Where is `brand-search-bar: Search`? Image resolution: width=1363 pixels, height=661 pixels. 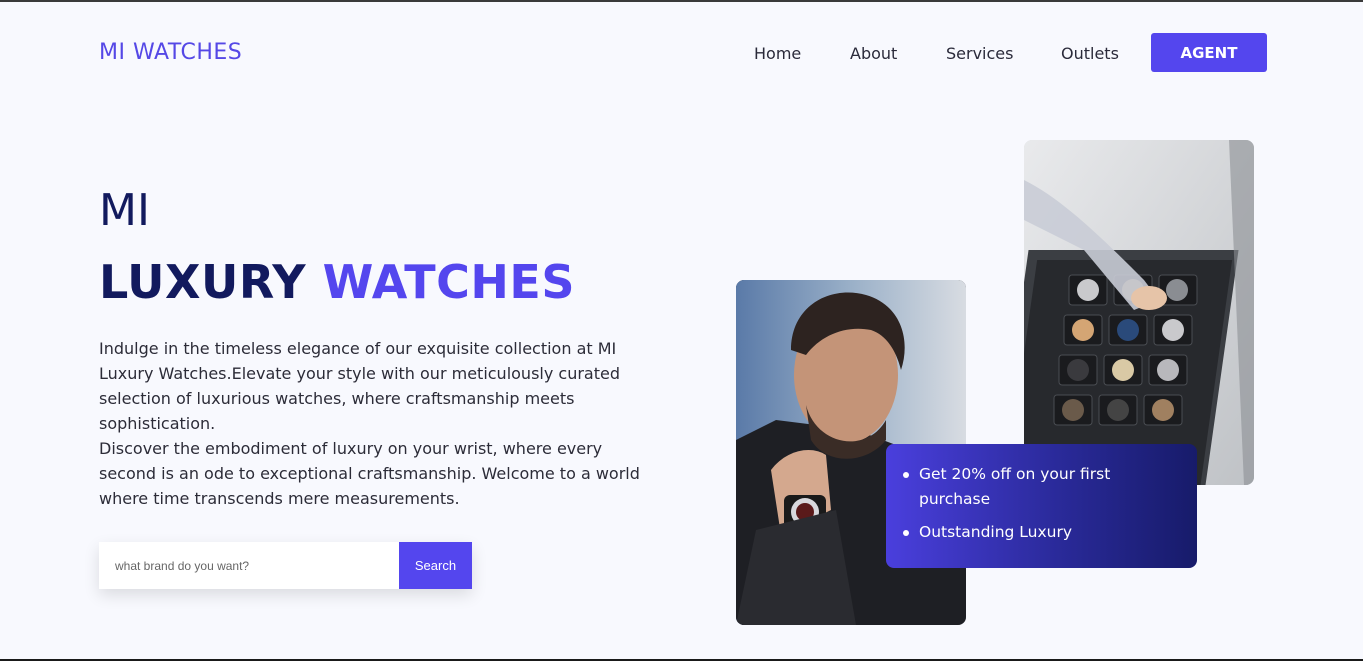
brand-search-bar: Search is located at coordinates (285, 565).